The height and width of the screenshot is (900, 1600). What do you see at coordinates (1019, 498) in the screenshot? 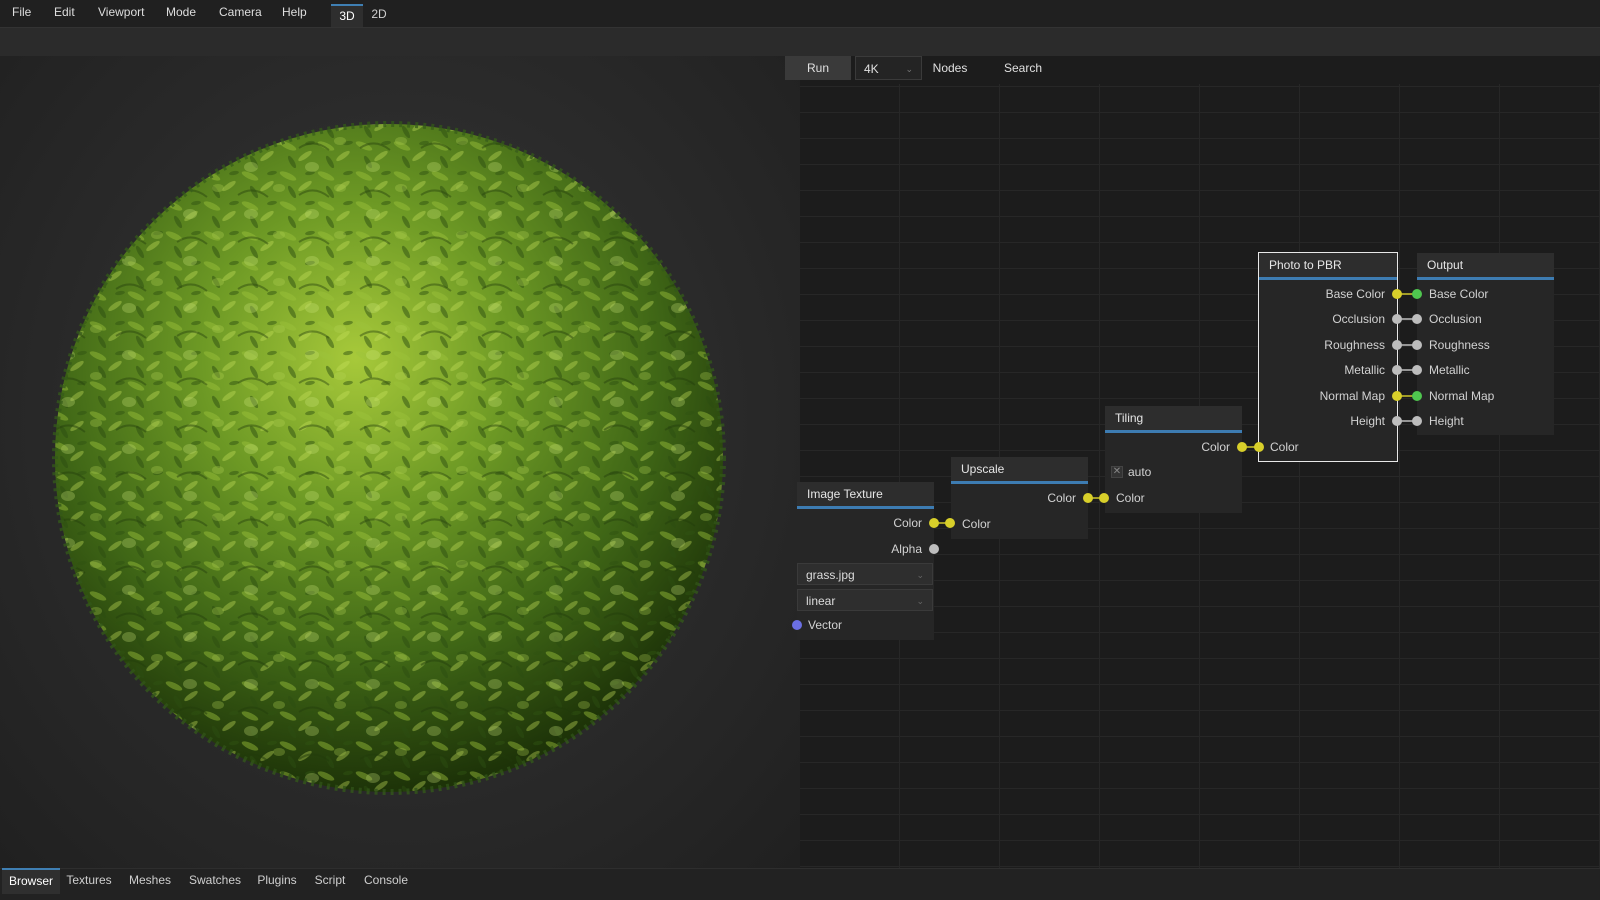
I see `node-upscale: Upscale Color Color` at bounding box center [1019, 498].